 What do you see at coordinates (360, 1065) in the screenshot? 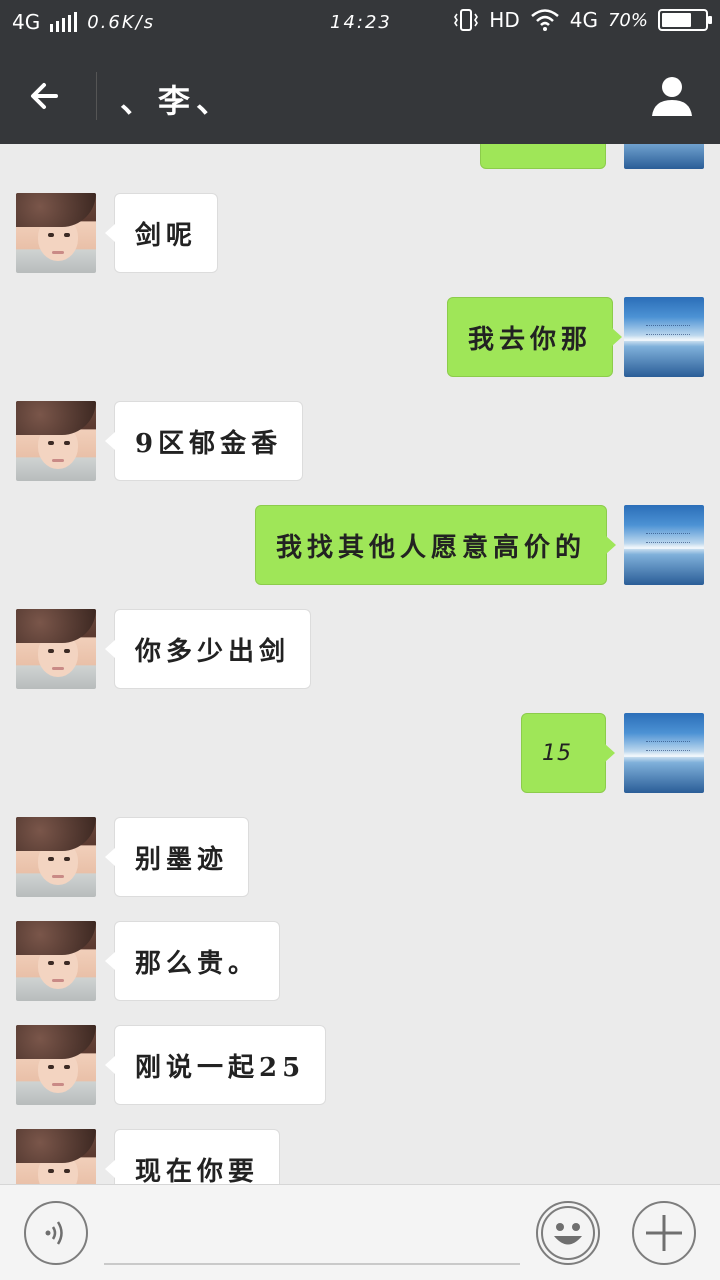
I see `message-incoming: 刚说一起25` at bounding box center [360, 1065].